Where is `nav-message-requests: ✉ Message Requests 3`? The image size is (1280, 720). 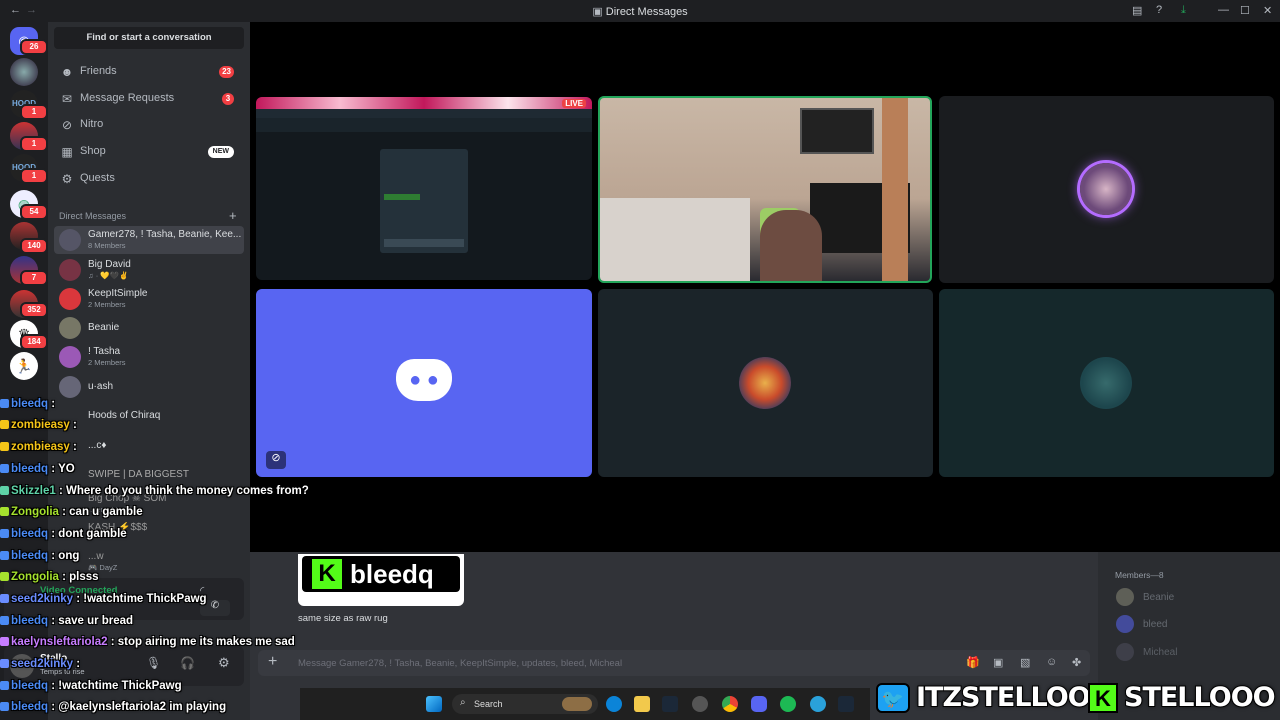
nav-message-requests: ✉ Message Requests 3 is located at coordinates (149, 99).